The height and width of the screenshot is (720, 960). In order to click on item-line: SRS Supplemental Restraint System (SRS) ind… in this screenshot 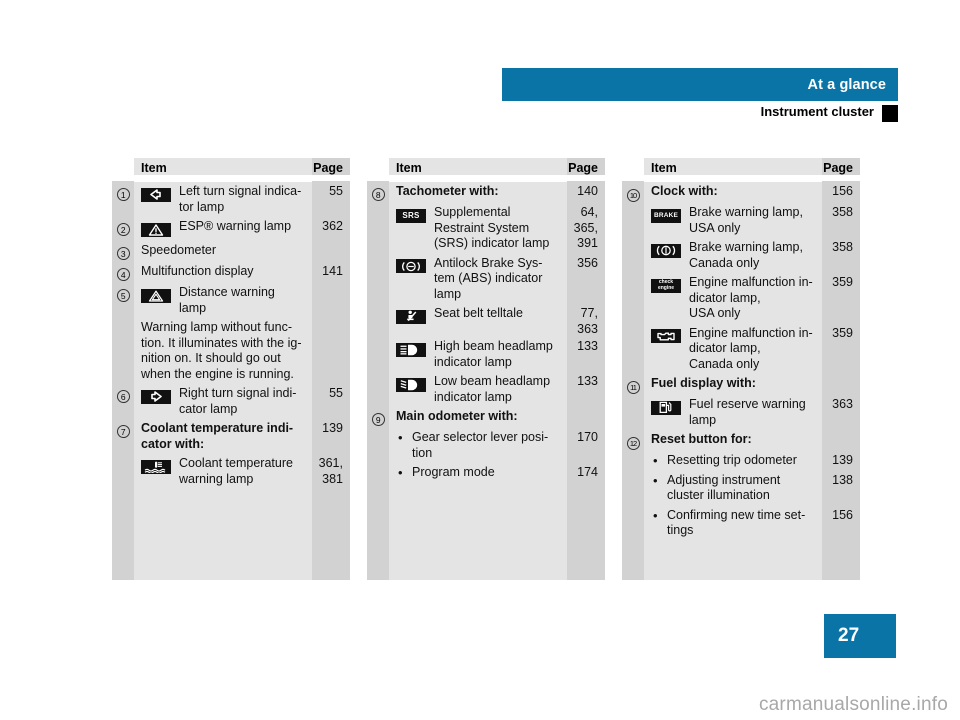, I will do `click(481, 228)`.